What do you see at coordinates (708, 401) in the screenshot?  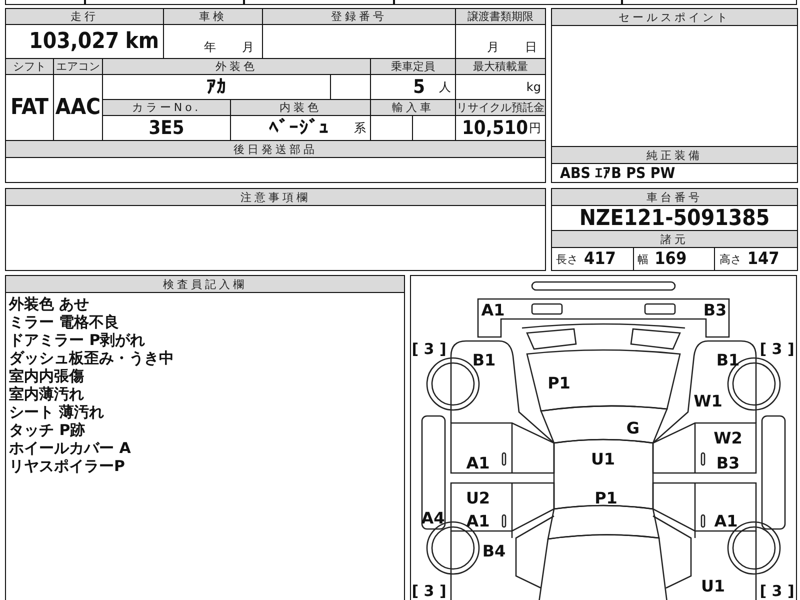 I see `damage-code: W1` at bounding box center [708, 401].